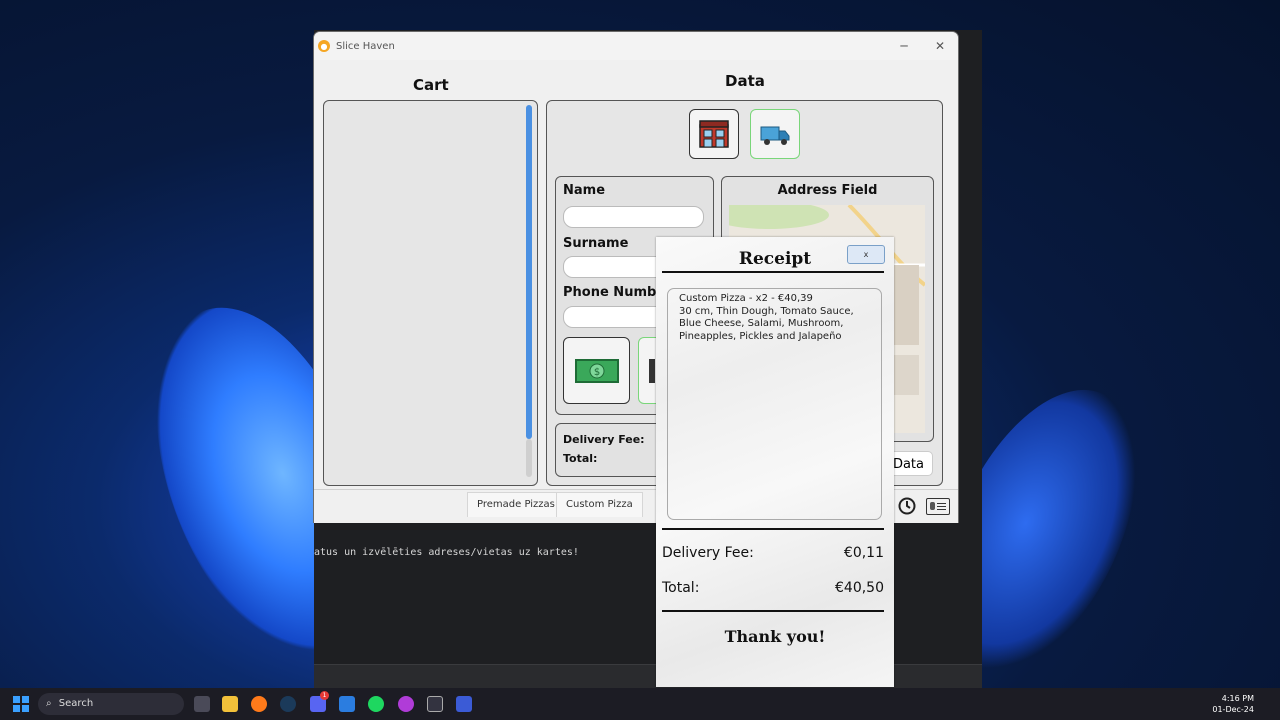  What do you see at coordinates (681, 588) in the screenshot?
I see `receipt-total-label: Total:` at bounding box center [681, 588].